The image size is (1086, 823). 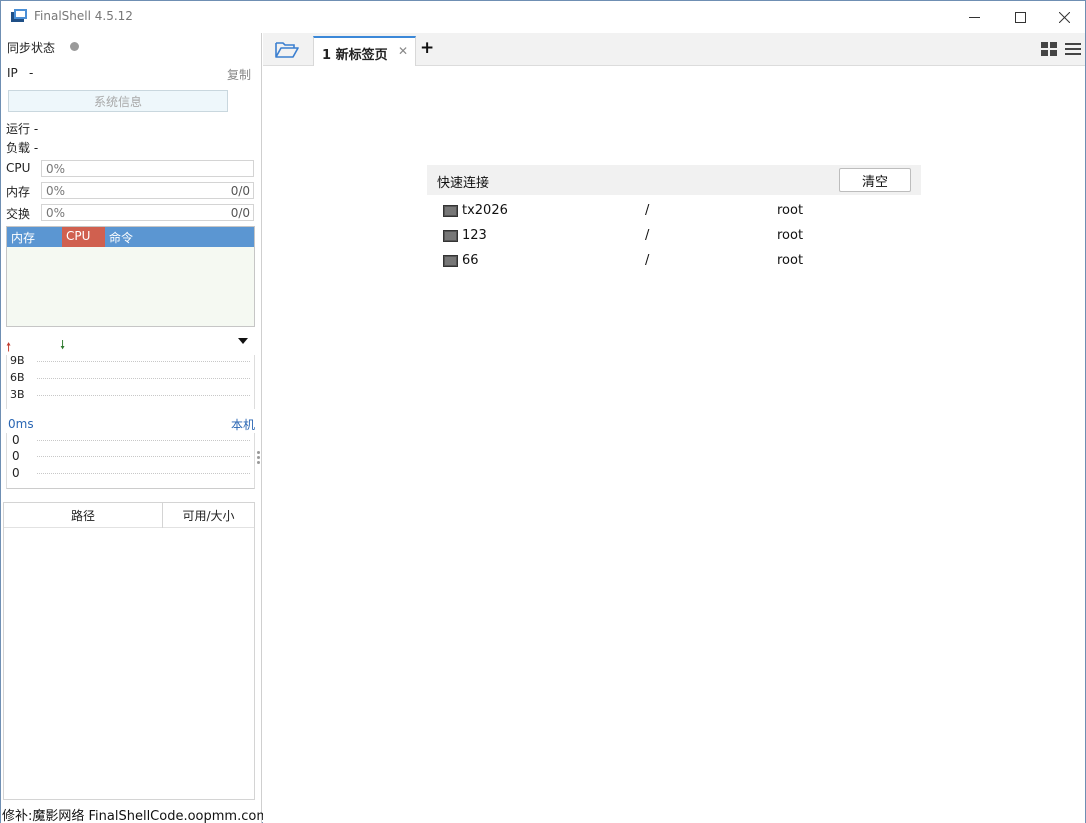 I want to click on network-chart: 9B 6B 3B, so click(x=130, y=381).